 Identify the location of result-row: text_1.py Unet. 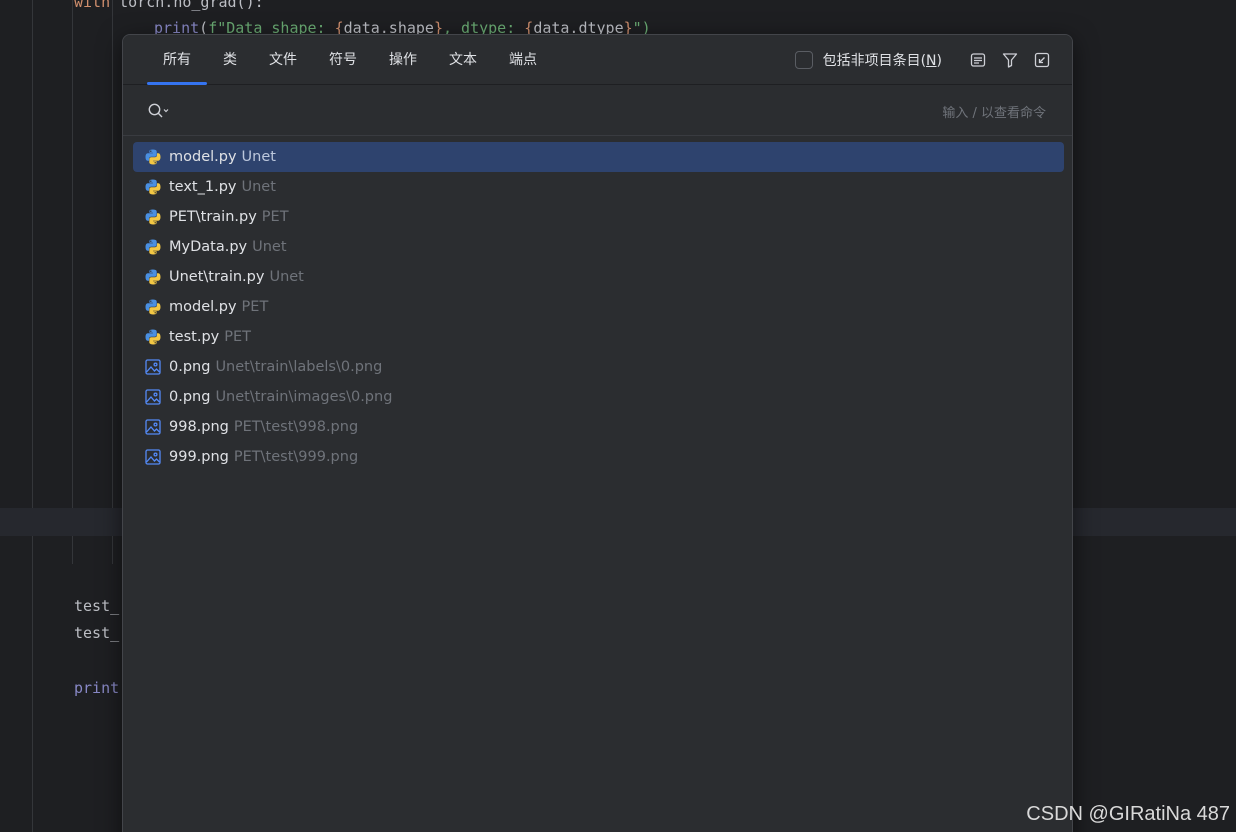
(598, 187).